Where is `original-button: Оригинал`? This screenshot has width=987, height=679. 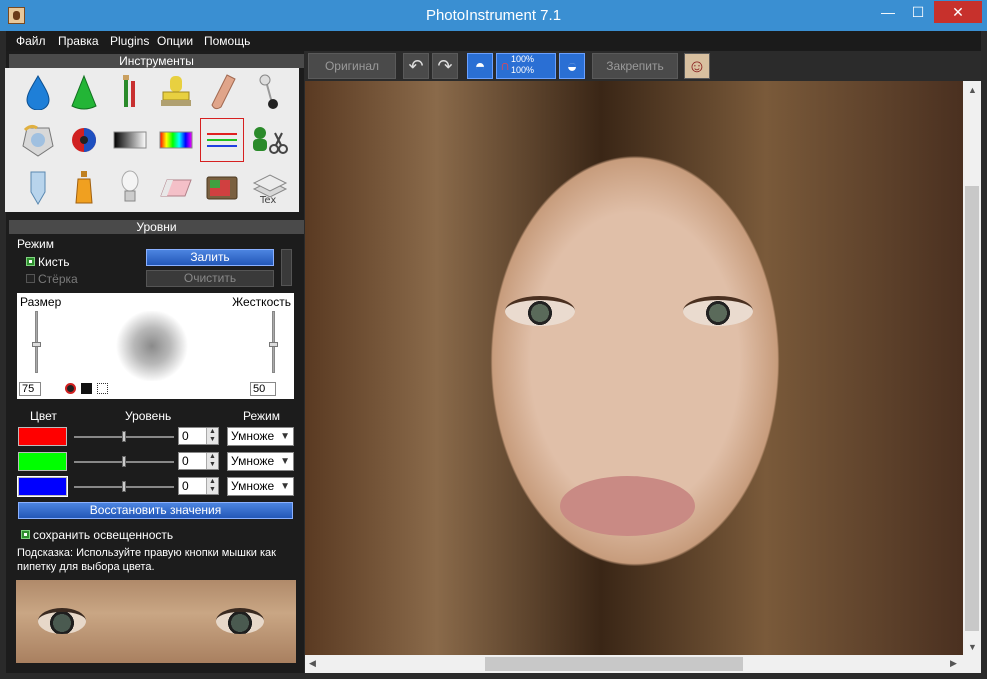
original-button: Оригинал is located at coordinates (352, 66).